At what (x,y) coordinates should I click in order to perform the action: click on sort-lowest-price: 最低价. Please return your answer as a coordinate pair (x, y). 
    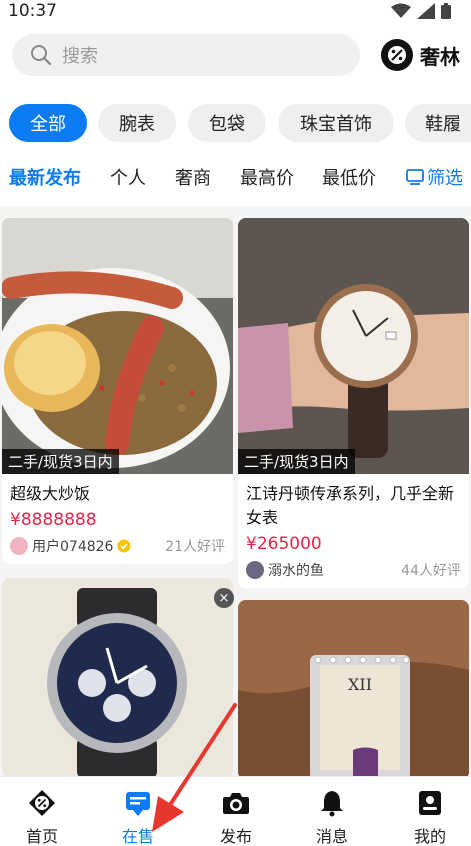
    Looking at the image, I should click on (349, 177).